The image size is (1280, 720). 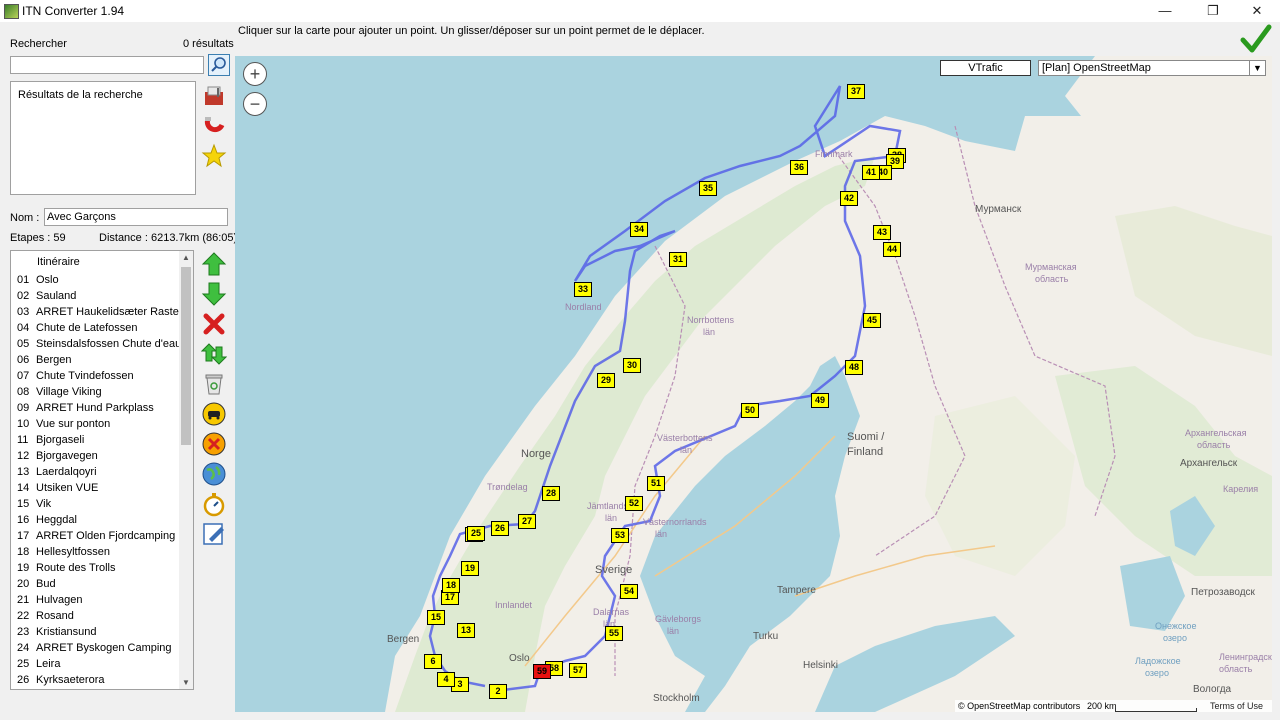 I want to click on itinerary-item: 26 Kyrksaeterora, so click(x=99, y=680).